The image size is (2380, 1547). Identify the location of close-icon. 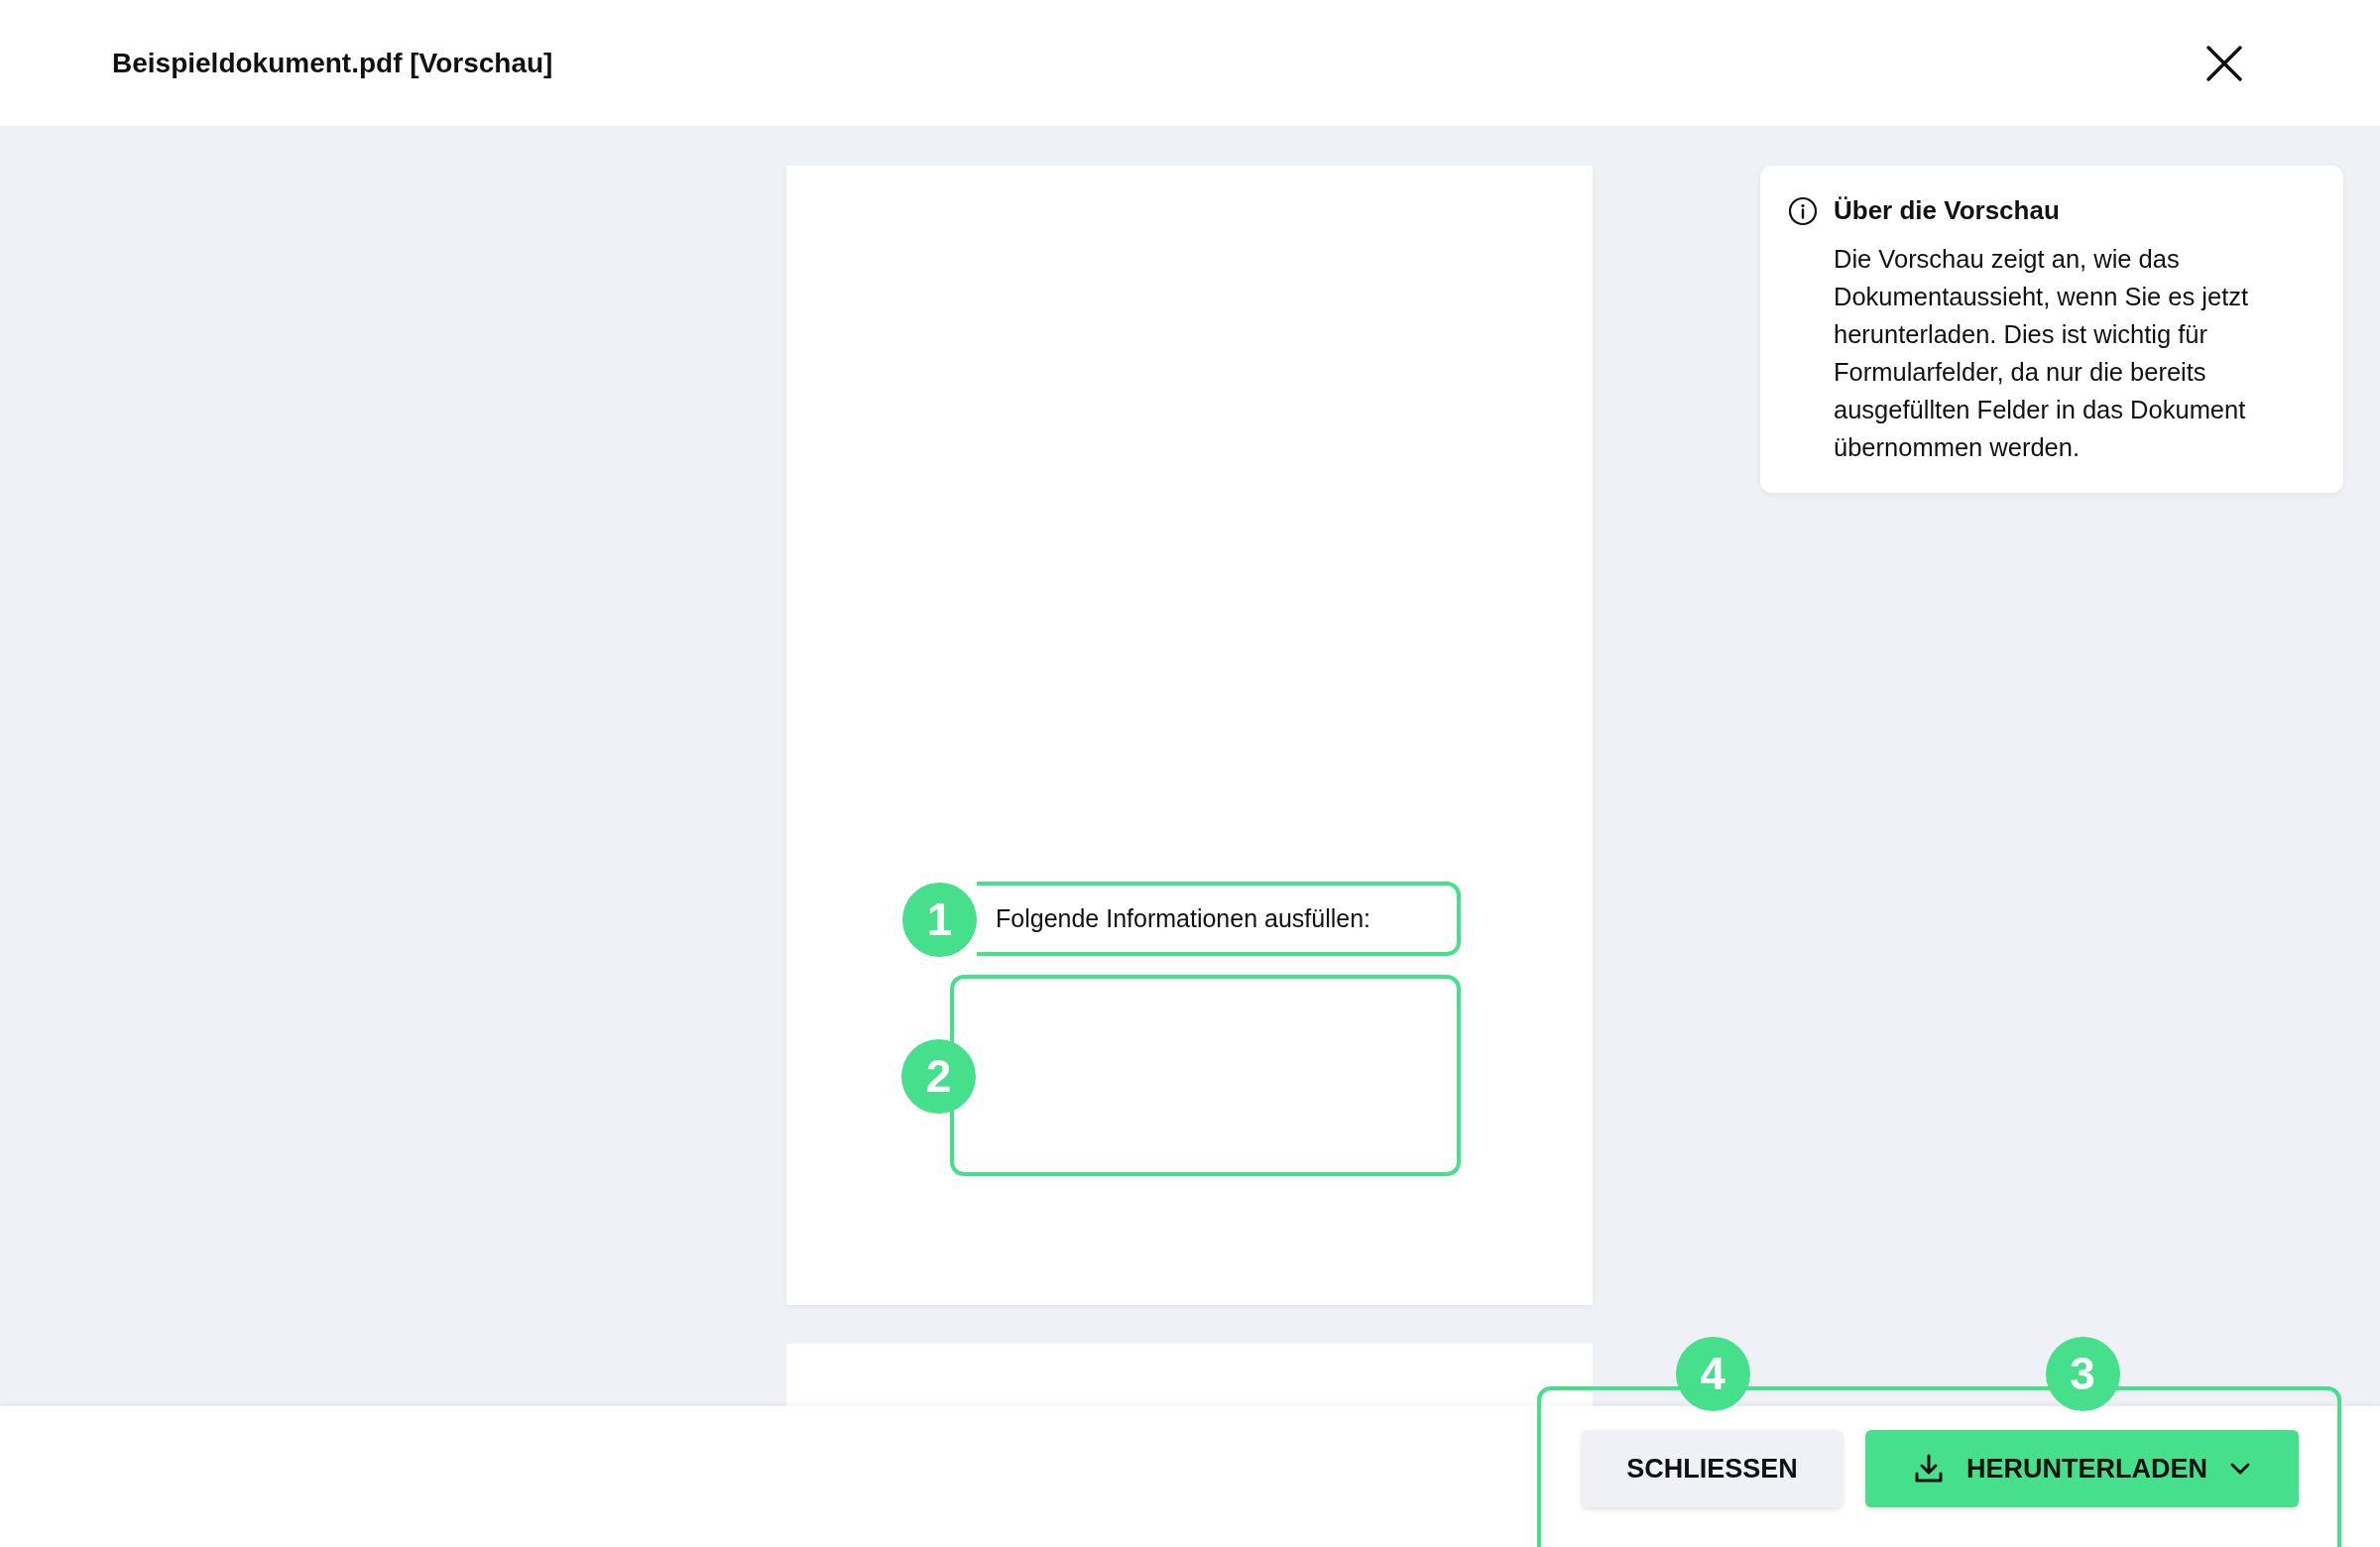
(2224, 63).